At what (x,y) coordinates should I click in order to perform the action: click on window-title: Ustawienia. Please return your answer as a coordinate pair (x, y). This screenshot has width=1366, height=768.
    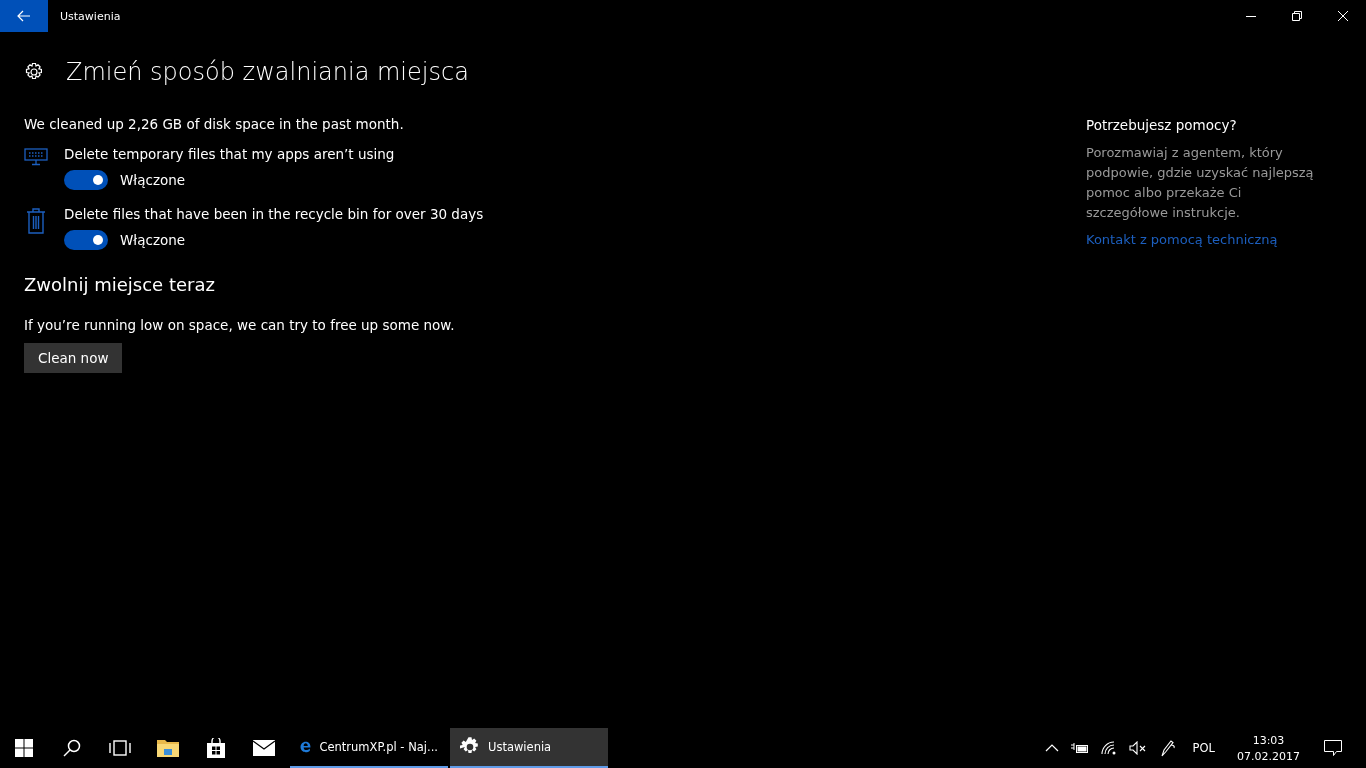
    Looking at the image, I should click on (90, 16).